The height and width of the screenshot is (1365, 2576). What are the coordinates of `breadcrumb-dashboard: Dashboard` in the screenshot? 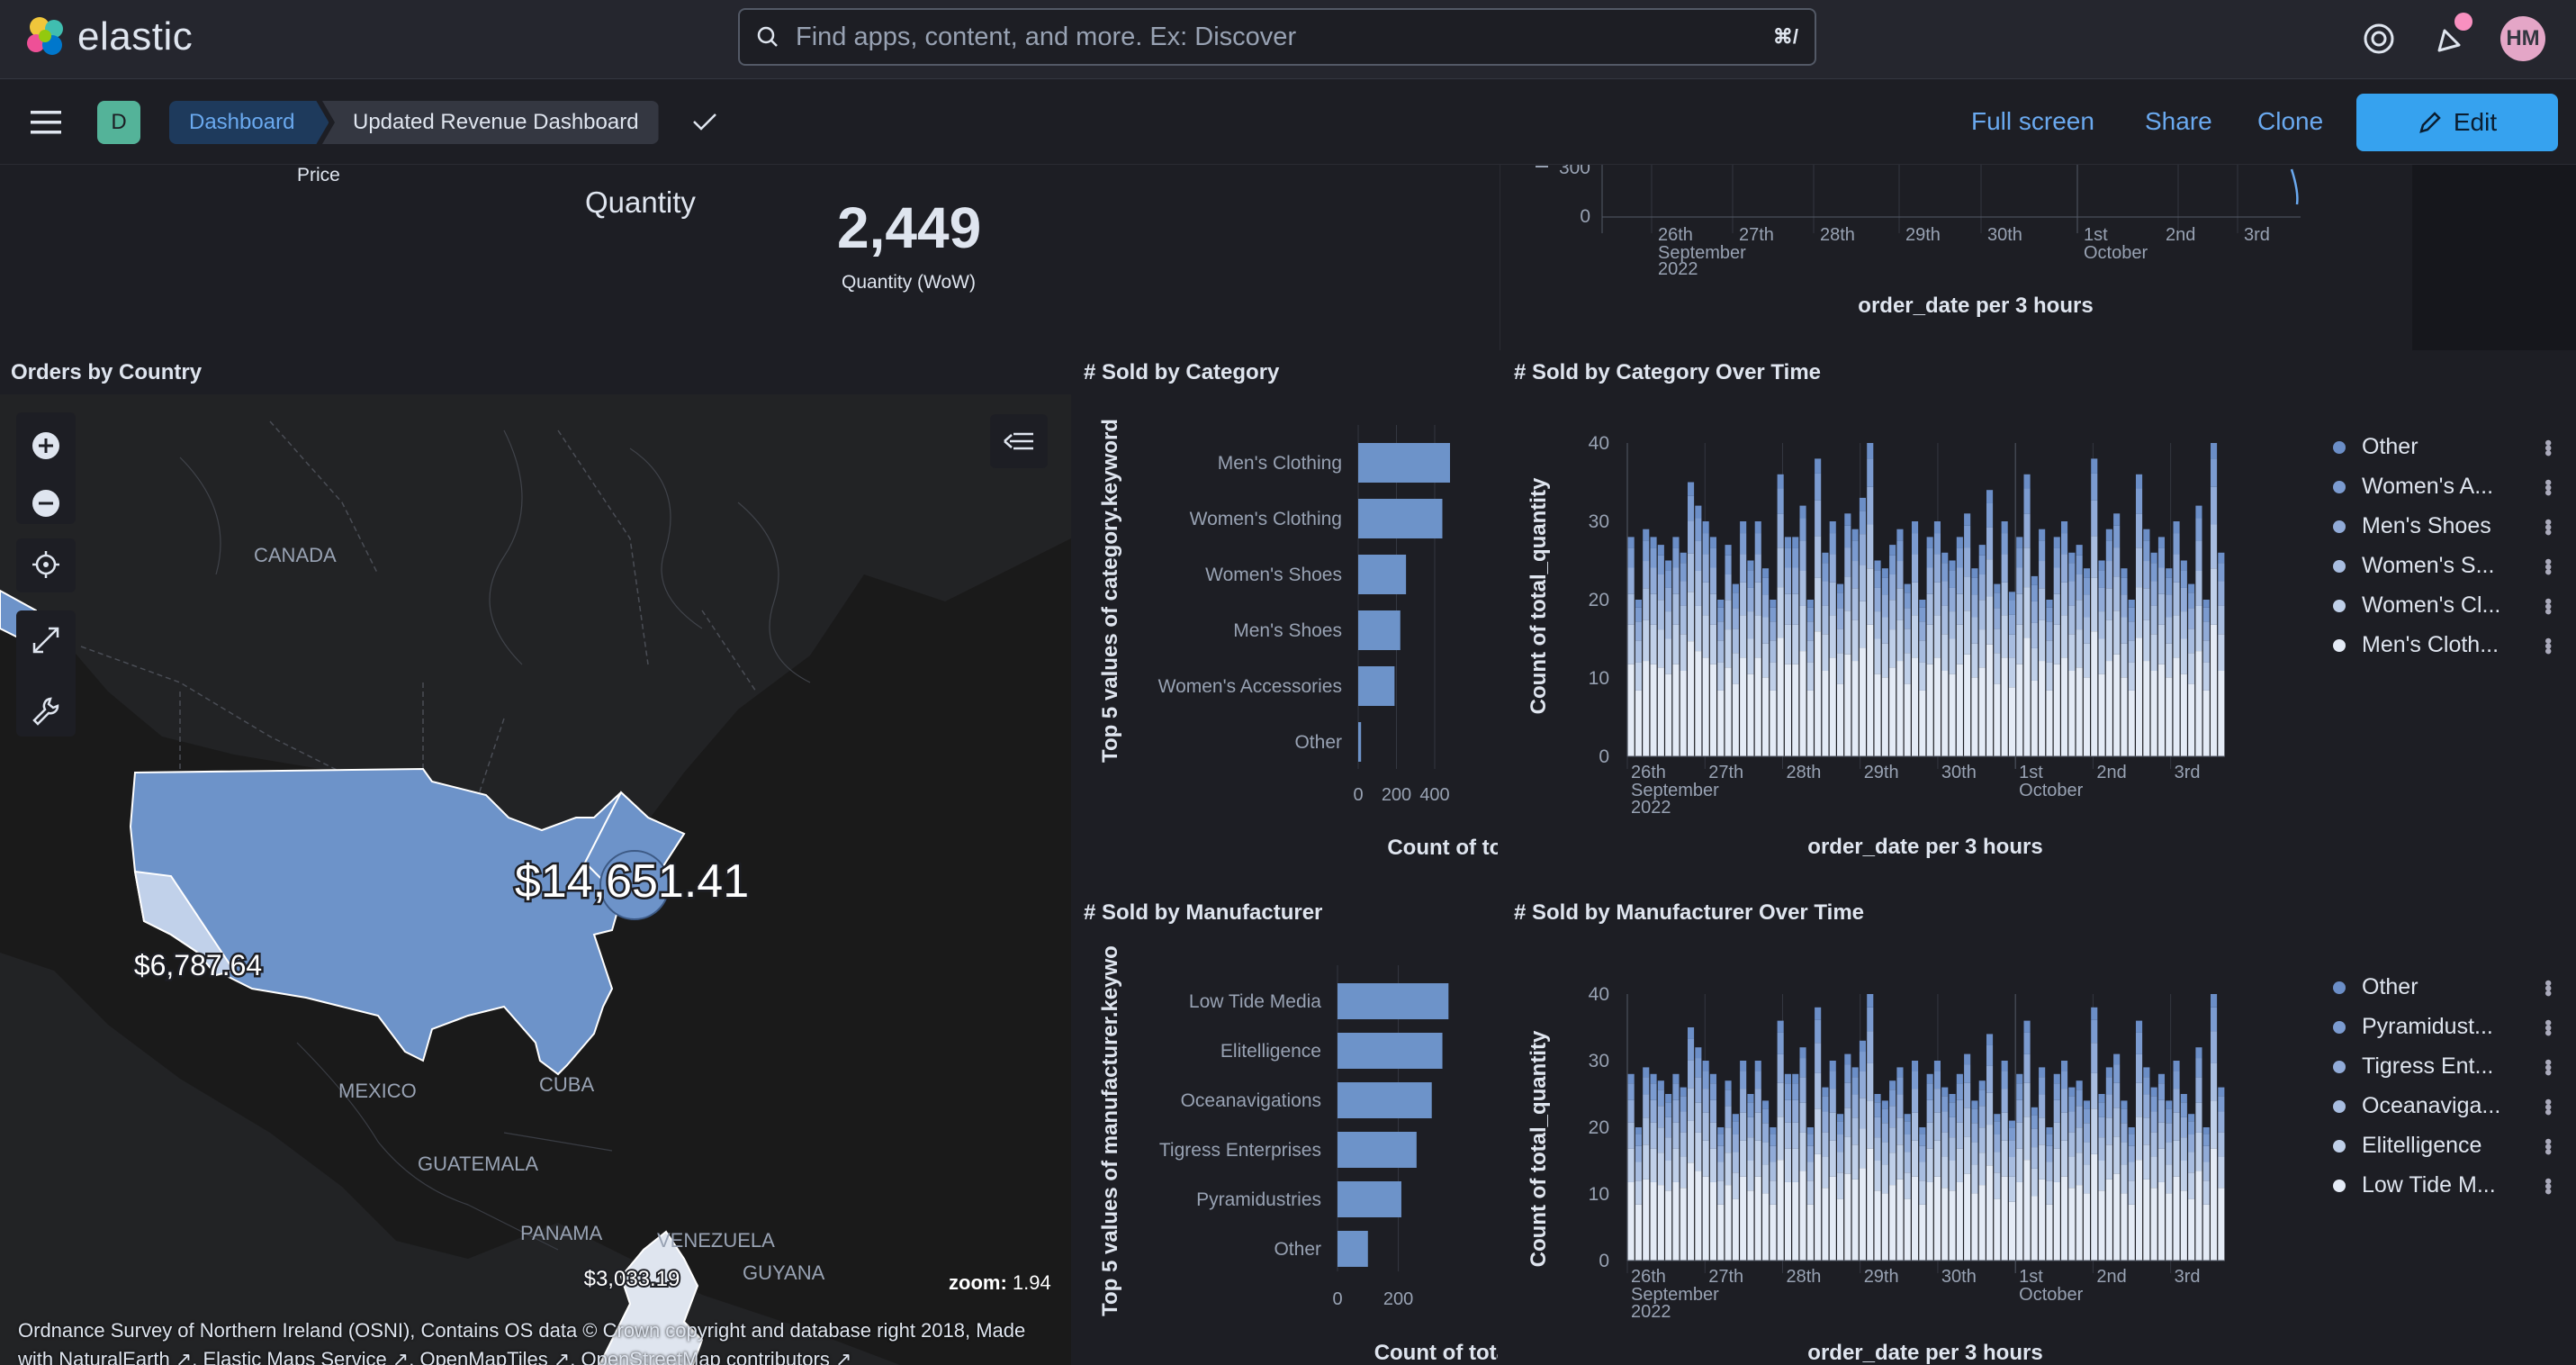 It's located at (249, 122).